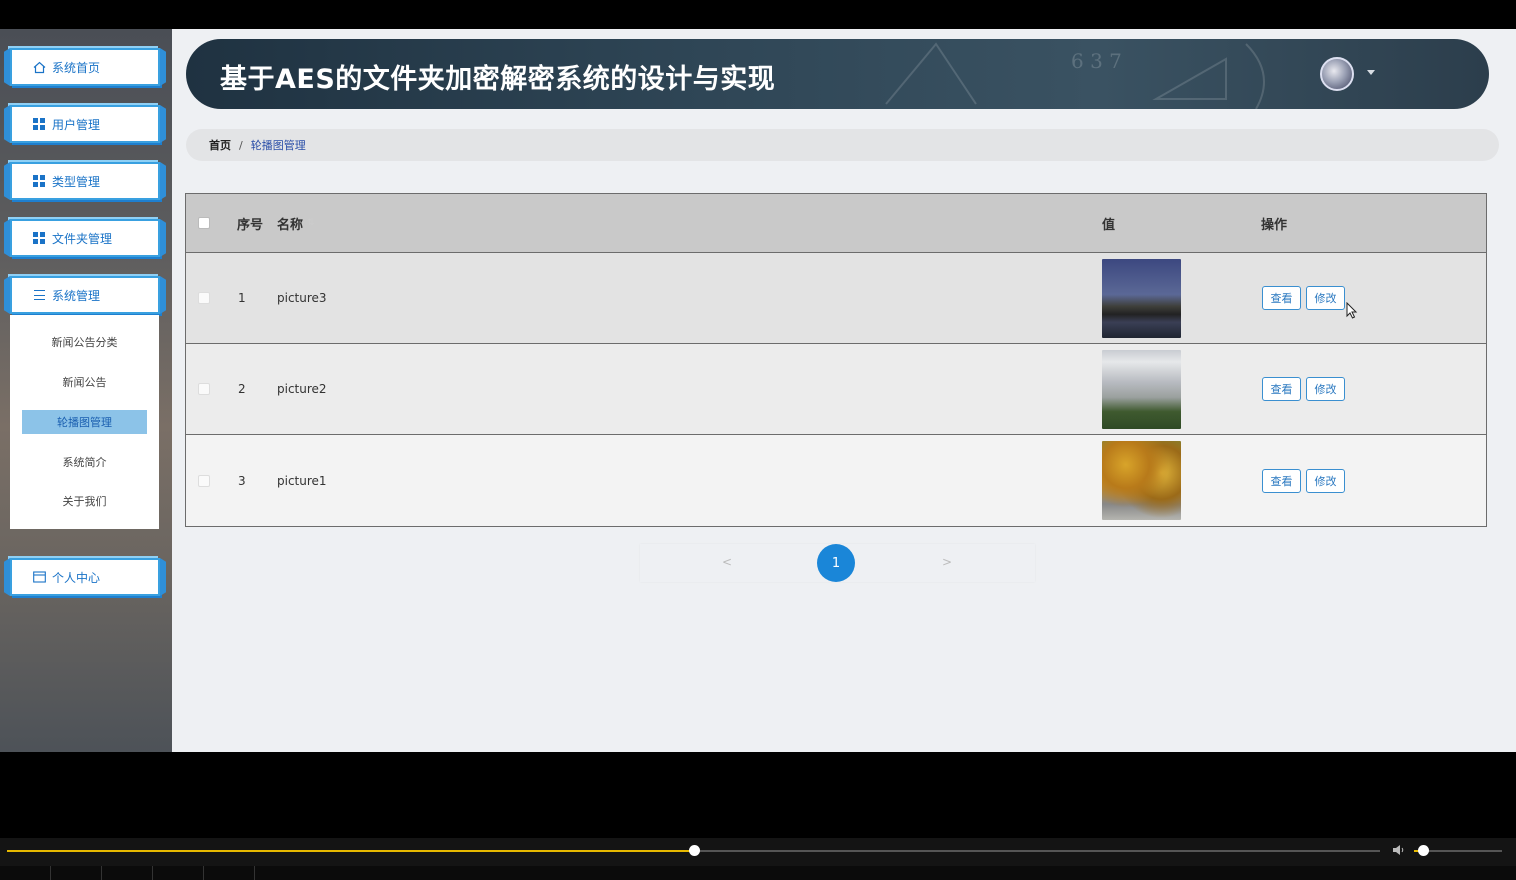 The height and width of the screenshot is (880, 1516). I want to click on row-name: picture1, so click(302, 480).